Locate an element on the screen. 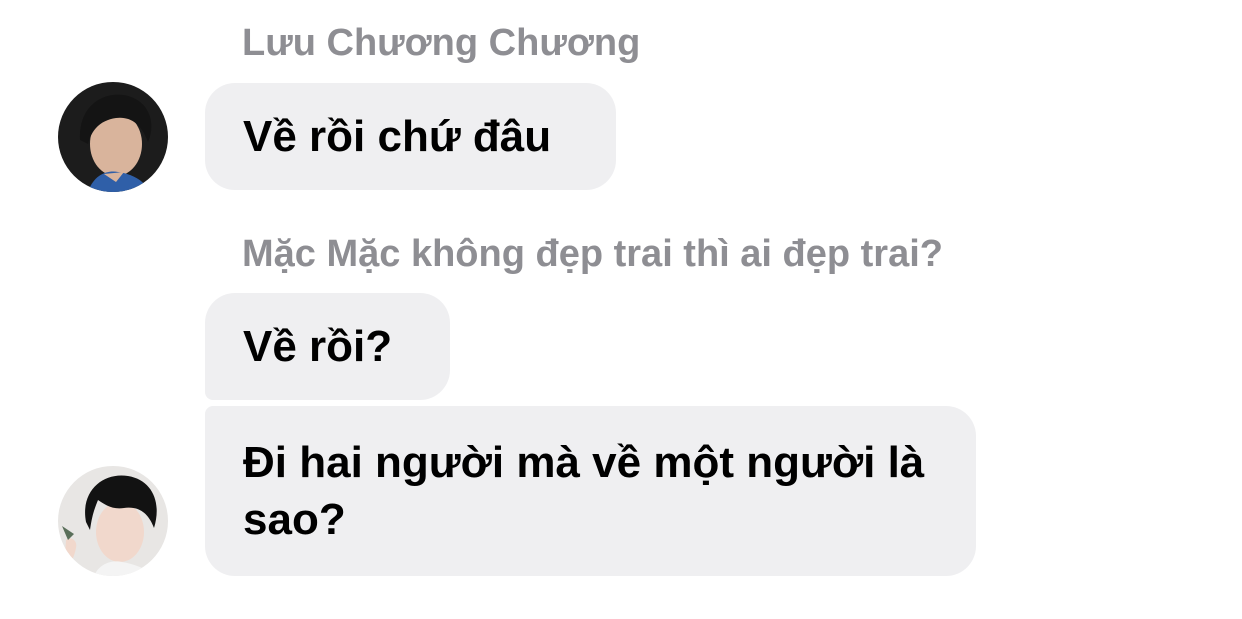 This screenshot has height=619, width=1242. message-text: Về rồi? is located at coordinates (318, 346).